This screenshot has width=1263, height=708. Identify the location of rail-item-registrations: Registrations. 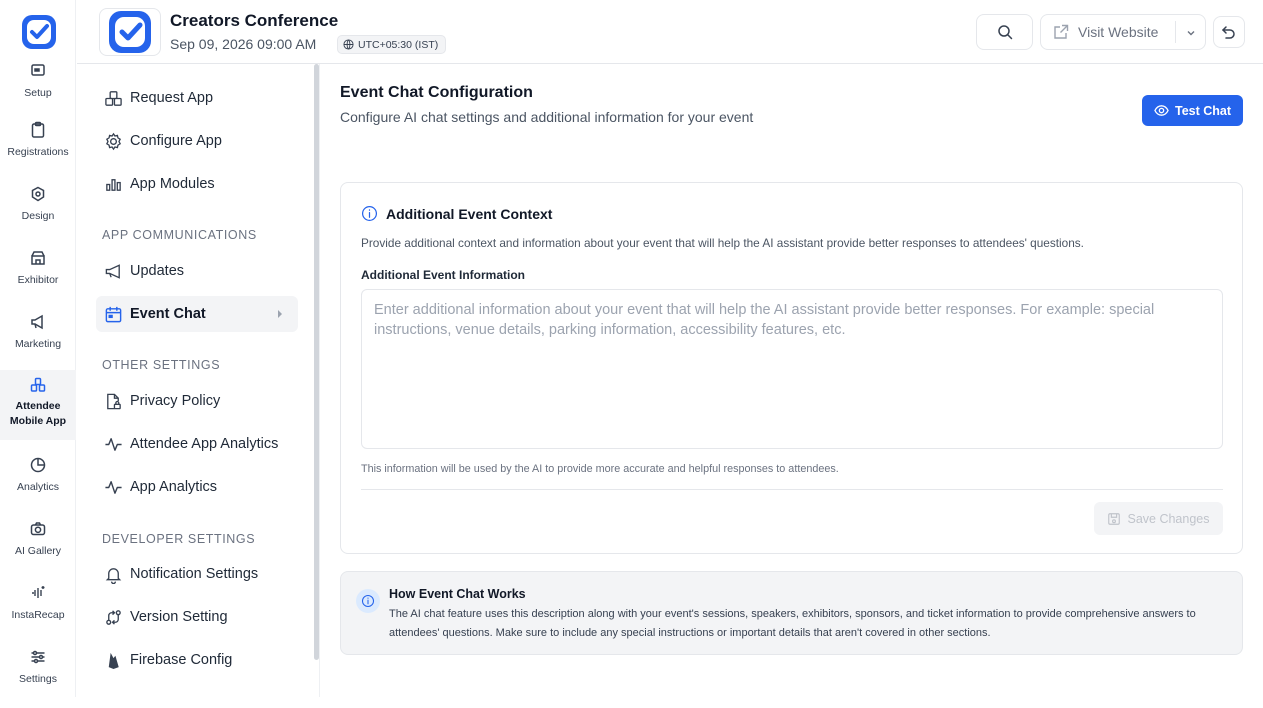
(38, 151).